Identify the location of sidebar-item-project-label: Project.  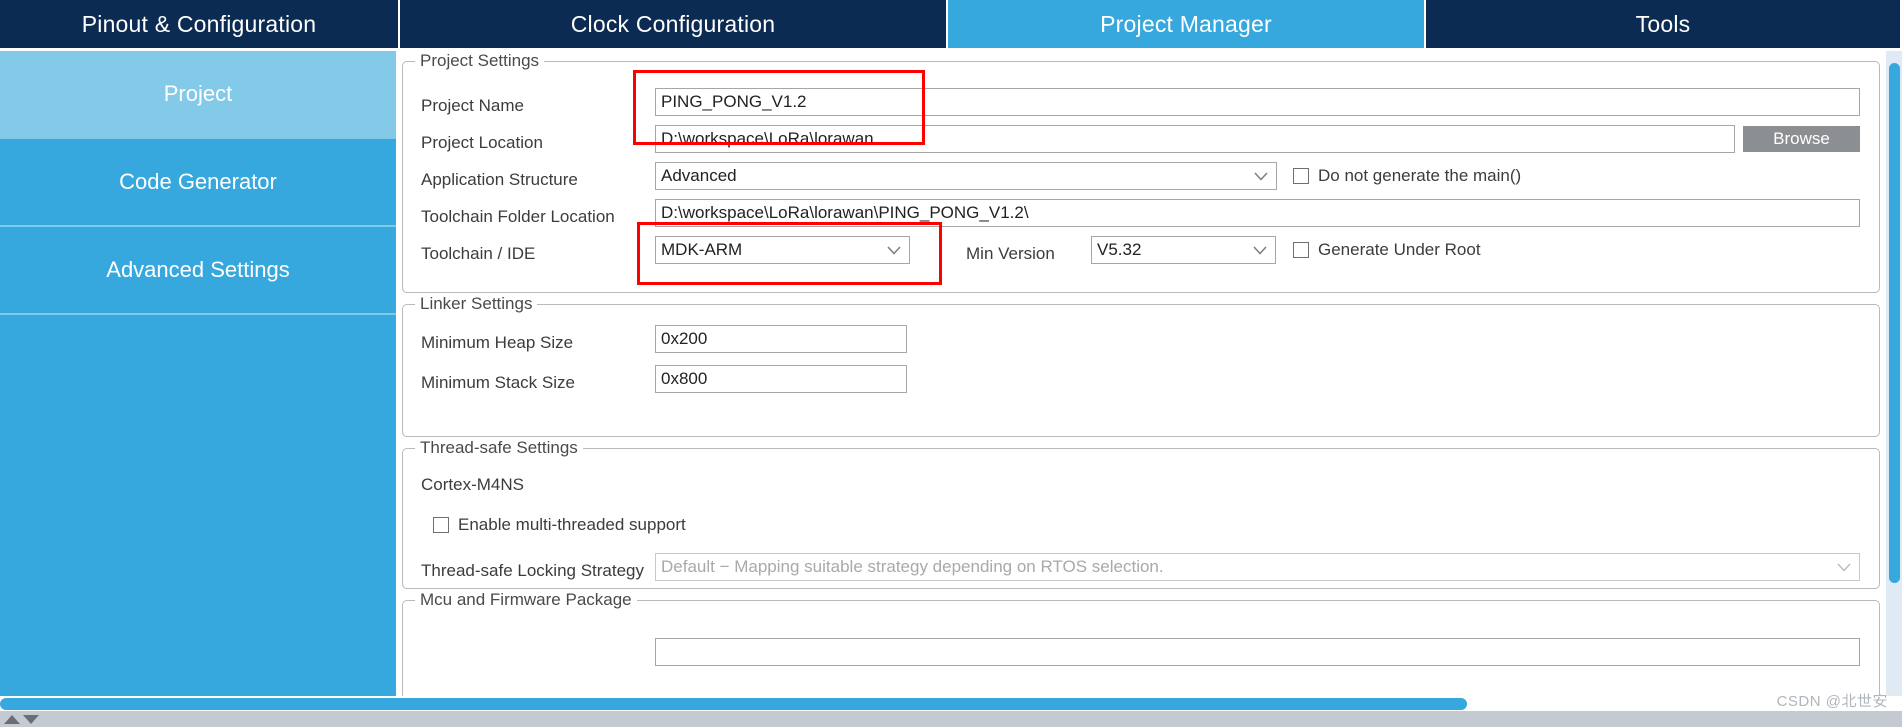
(198, 93).